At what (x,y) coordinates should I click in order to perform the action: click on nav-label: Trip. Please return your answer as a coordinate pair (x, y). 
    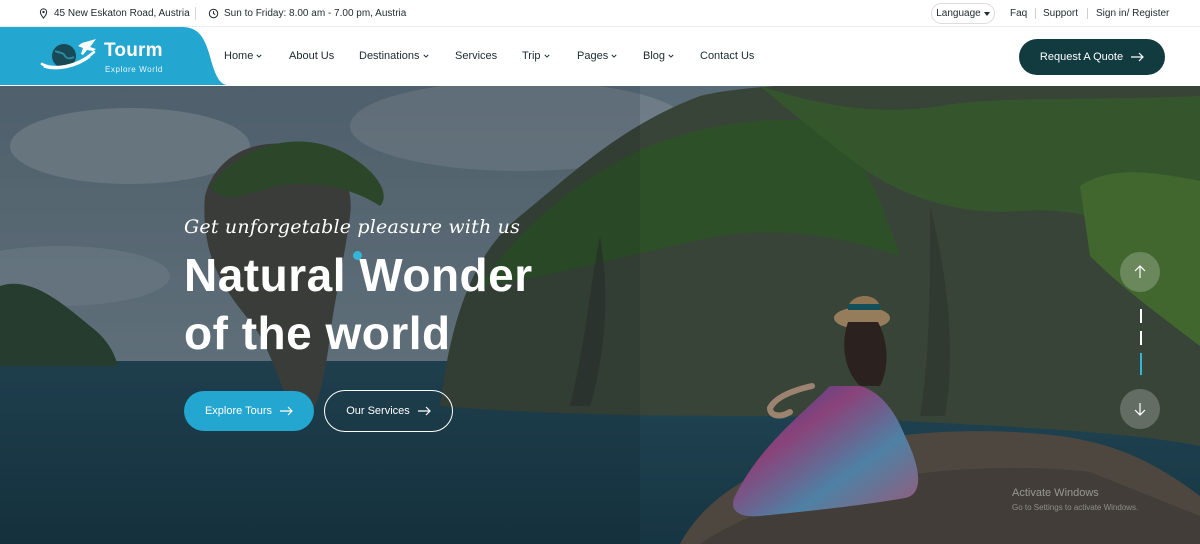
    Looking at the image, I should click on (531, 56).